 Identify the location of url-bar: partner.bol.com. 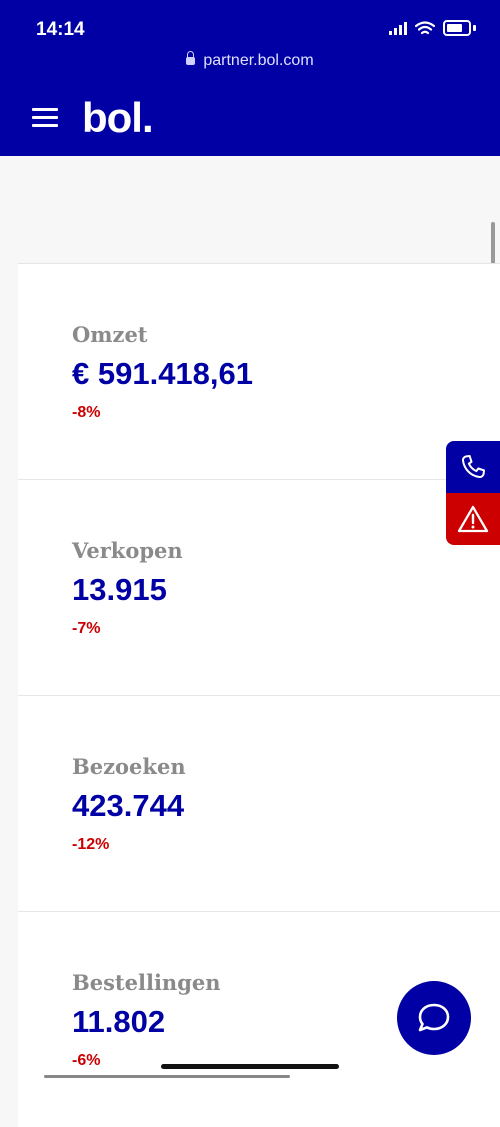
(250, 60).